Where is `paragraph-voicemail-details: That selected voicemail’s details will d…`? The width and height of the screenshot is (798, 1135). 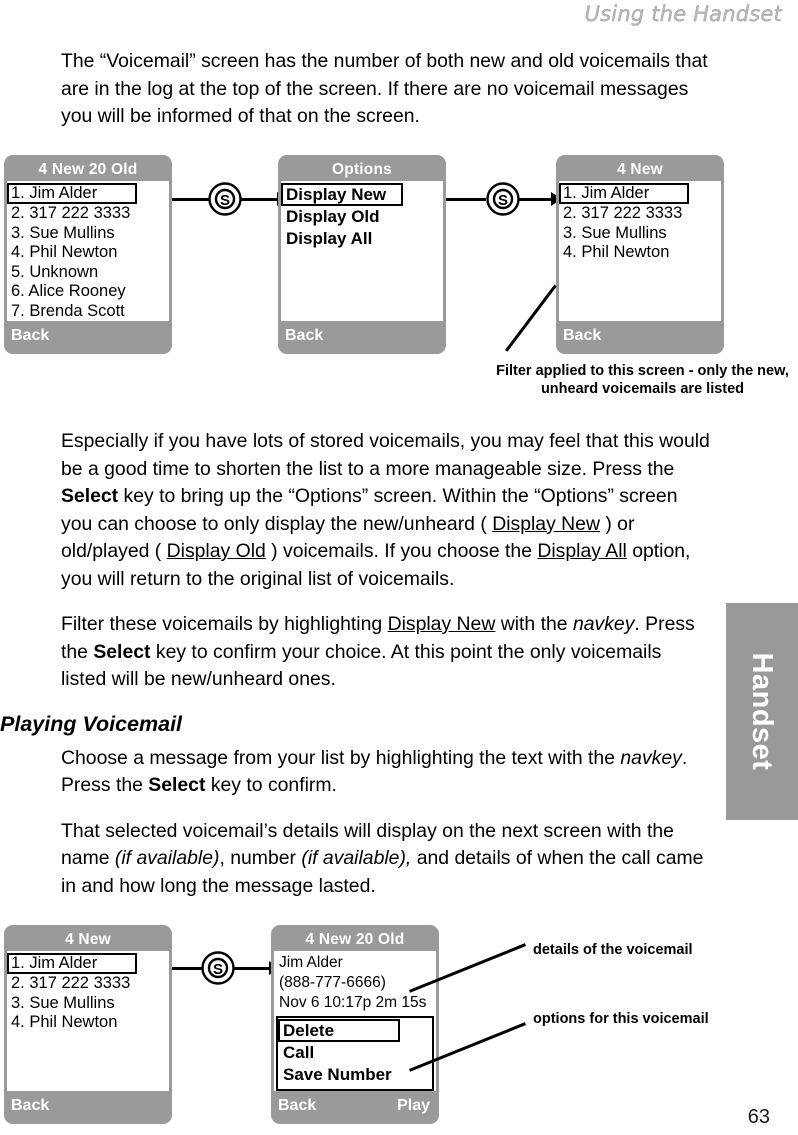 paragraph-voicemail-details: That selected voicemail’s details will d… is located at coordinates (386, 859).